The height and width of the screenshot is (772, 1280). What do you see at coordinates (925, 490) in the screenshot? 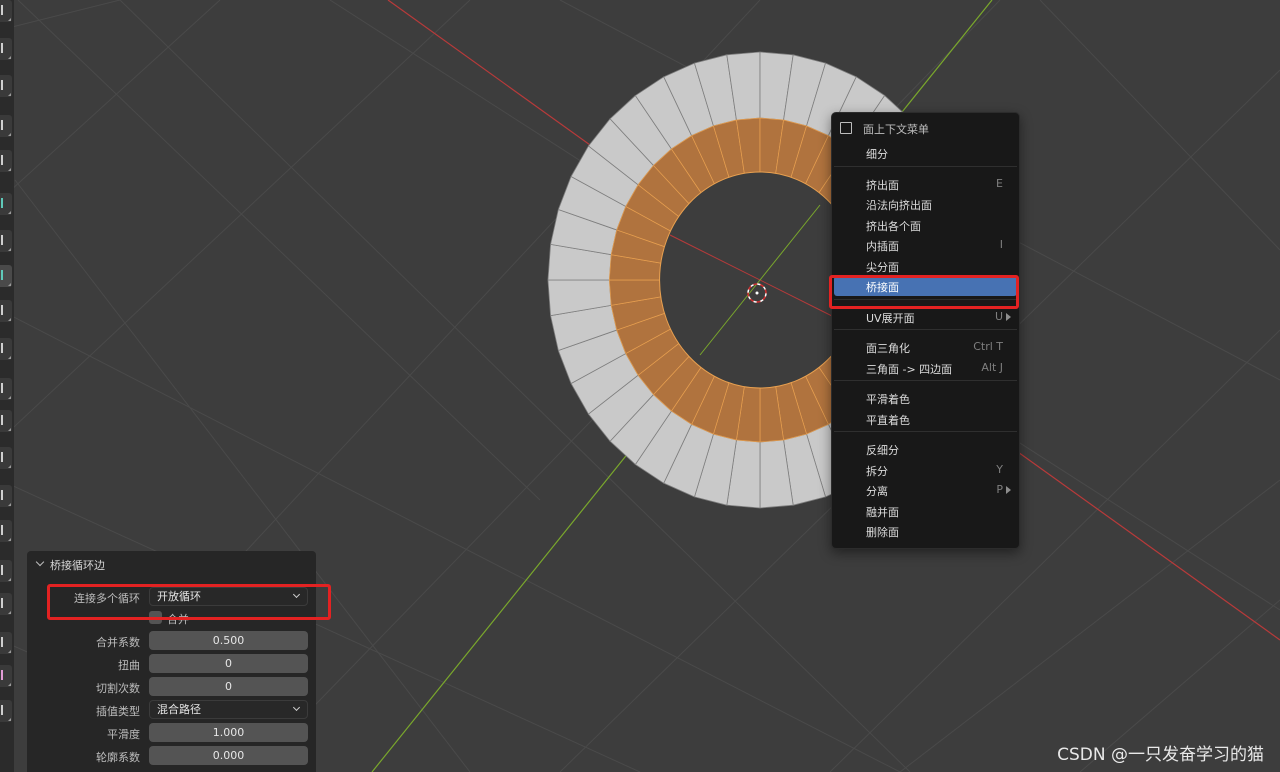
I see `menu-item: 分离 P` at bounding box center [925, 490].